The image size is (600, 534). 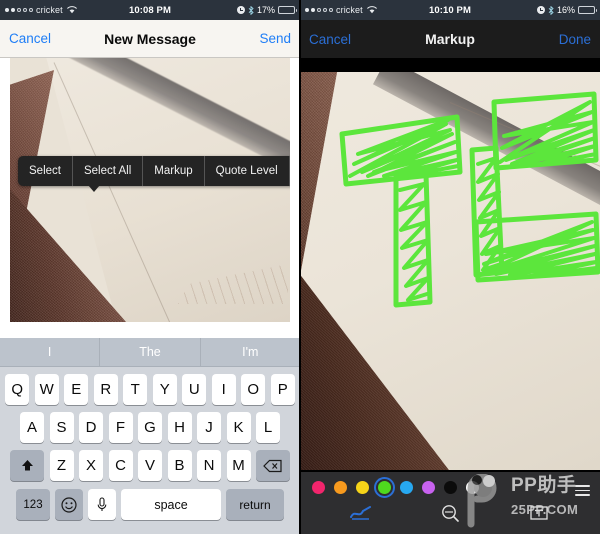 What do you see at coordinates (384, 487) in the screenshot?
I see `swatch-green` at bounding box center [384, 487].